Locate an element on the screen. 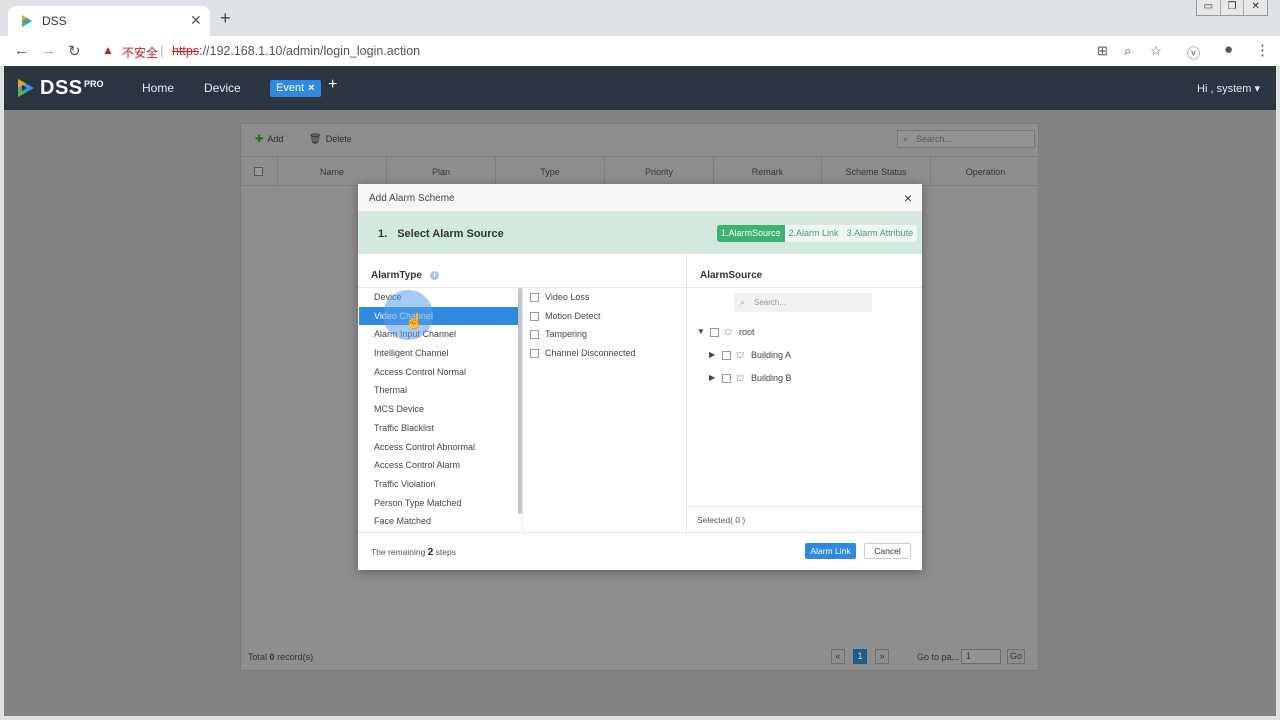 The height and width of the screenshot is (720, 1280). th-name: Name is located at coordinates (332, 172).